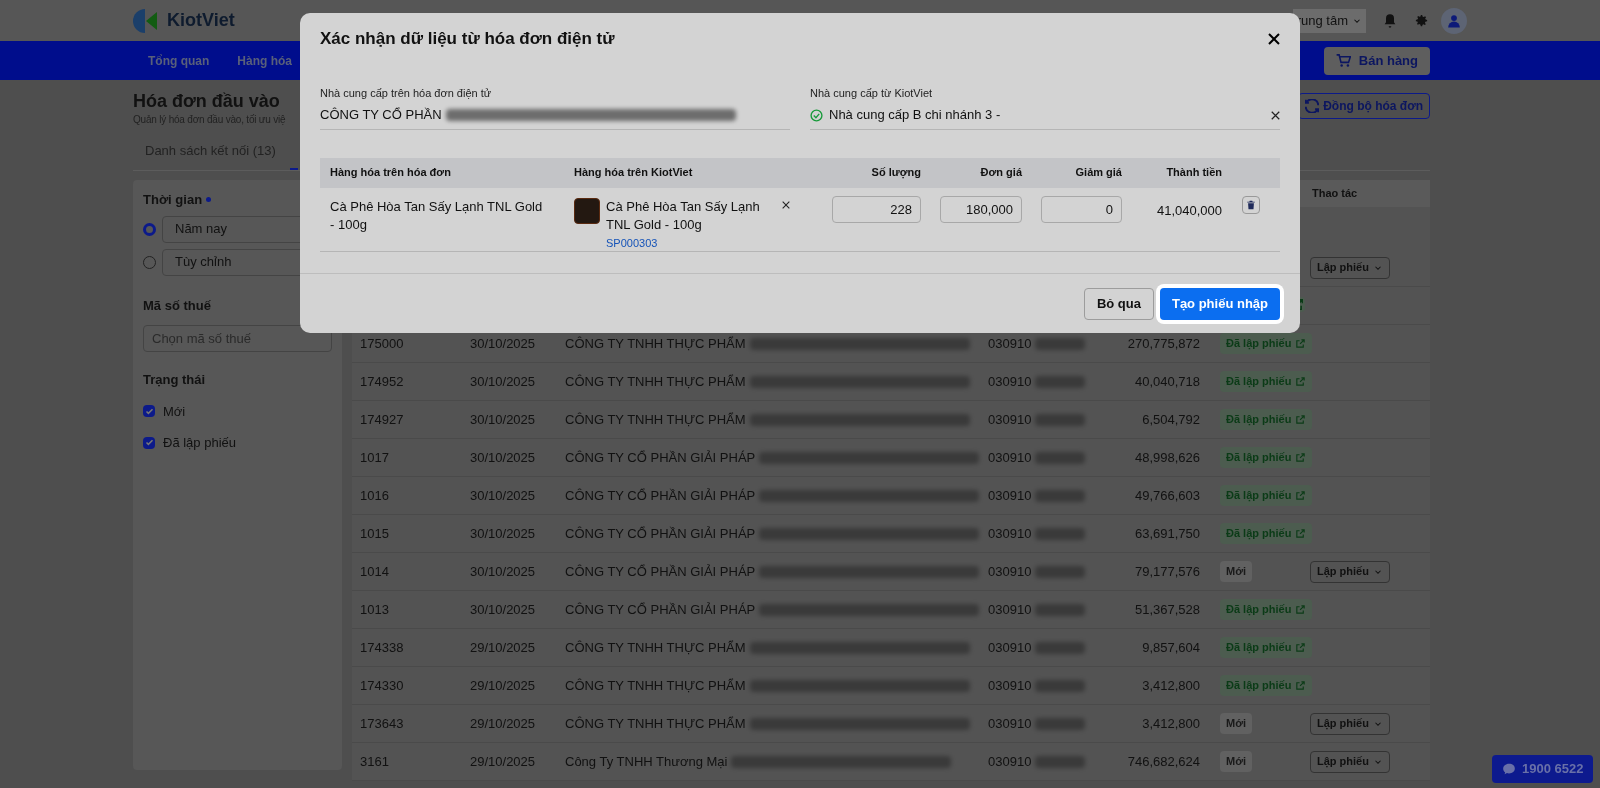 Image resolution: width=1600 pixels, height=788 pixels. I want to click on radio-button, so click(149, 229).